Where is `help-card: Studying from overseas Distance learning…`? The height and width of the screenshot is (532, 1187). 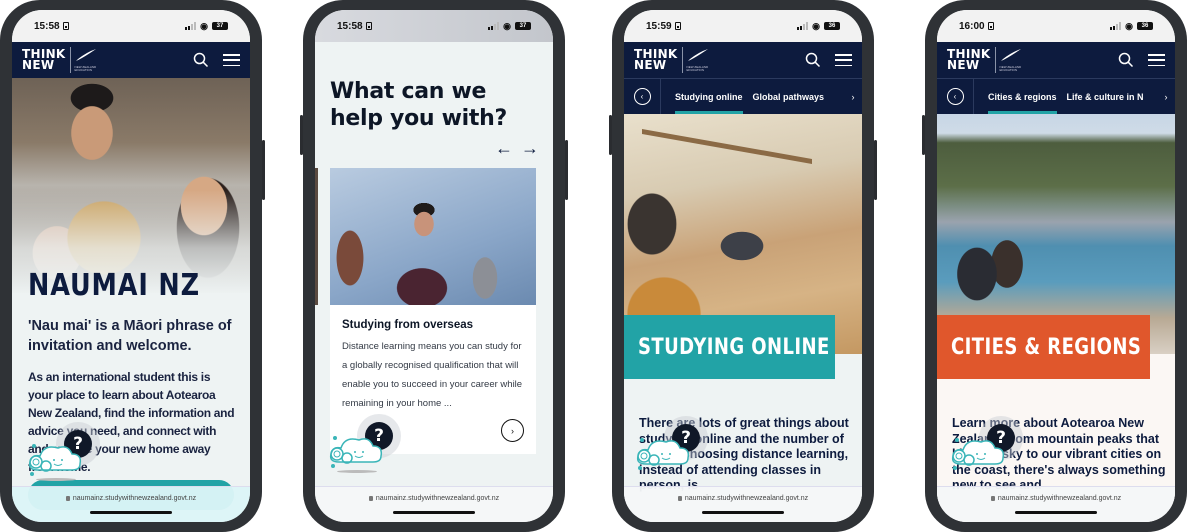
help-card: Studying from overseas Distance learning… is located at coordinates (433, 311).